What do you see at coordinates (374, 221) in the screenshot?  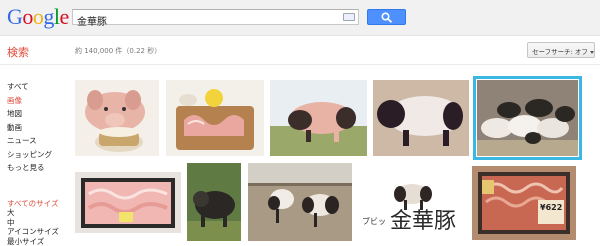 I see `caption-small: ブビッ` at bounding box center [374, 221].